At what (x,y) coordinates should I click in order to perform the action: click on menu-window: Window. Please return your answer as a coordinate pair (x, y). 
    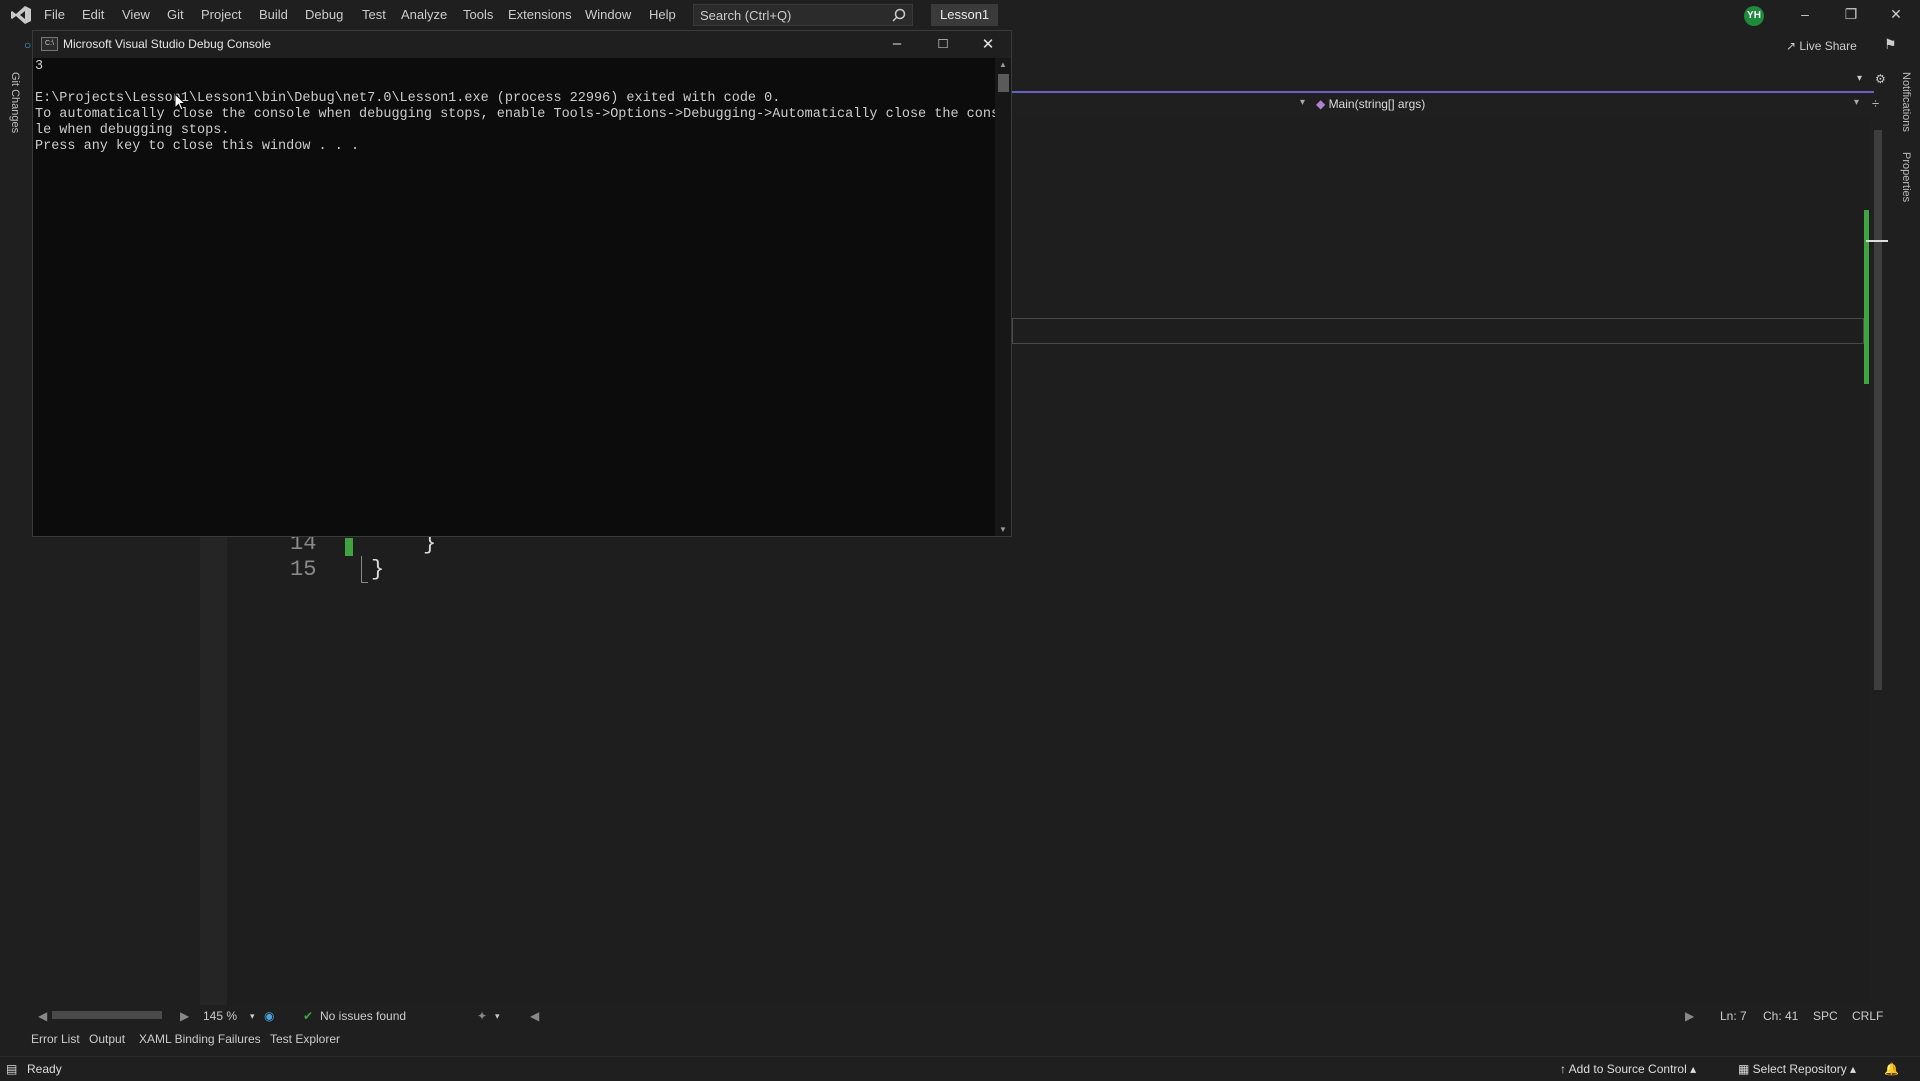
    Looking at the image, I should click on (608, 14).